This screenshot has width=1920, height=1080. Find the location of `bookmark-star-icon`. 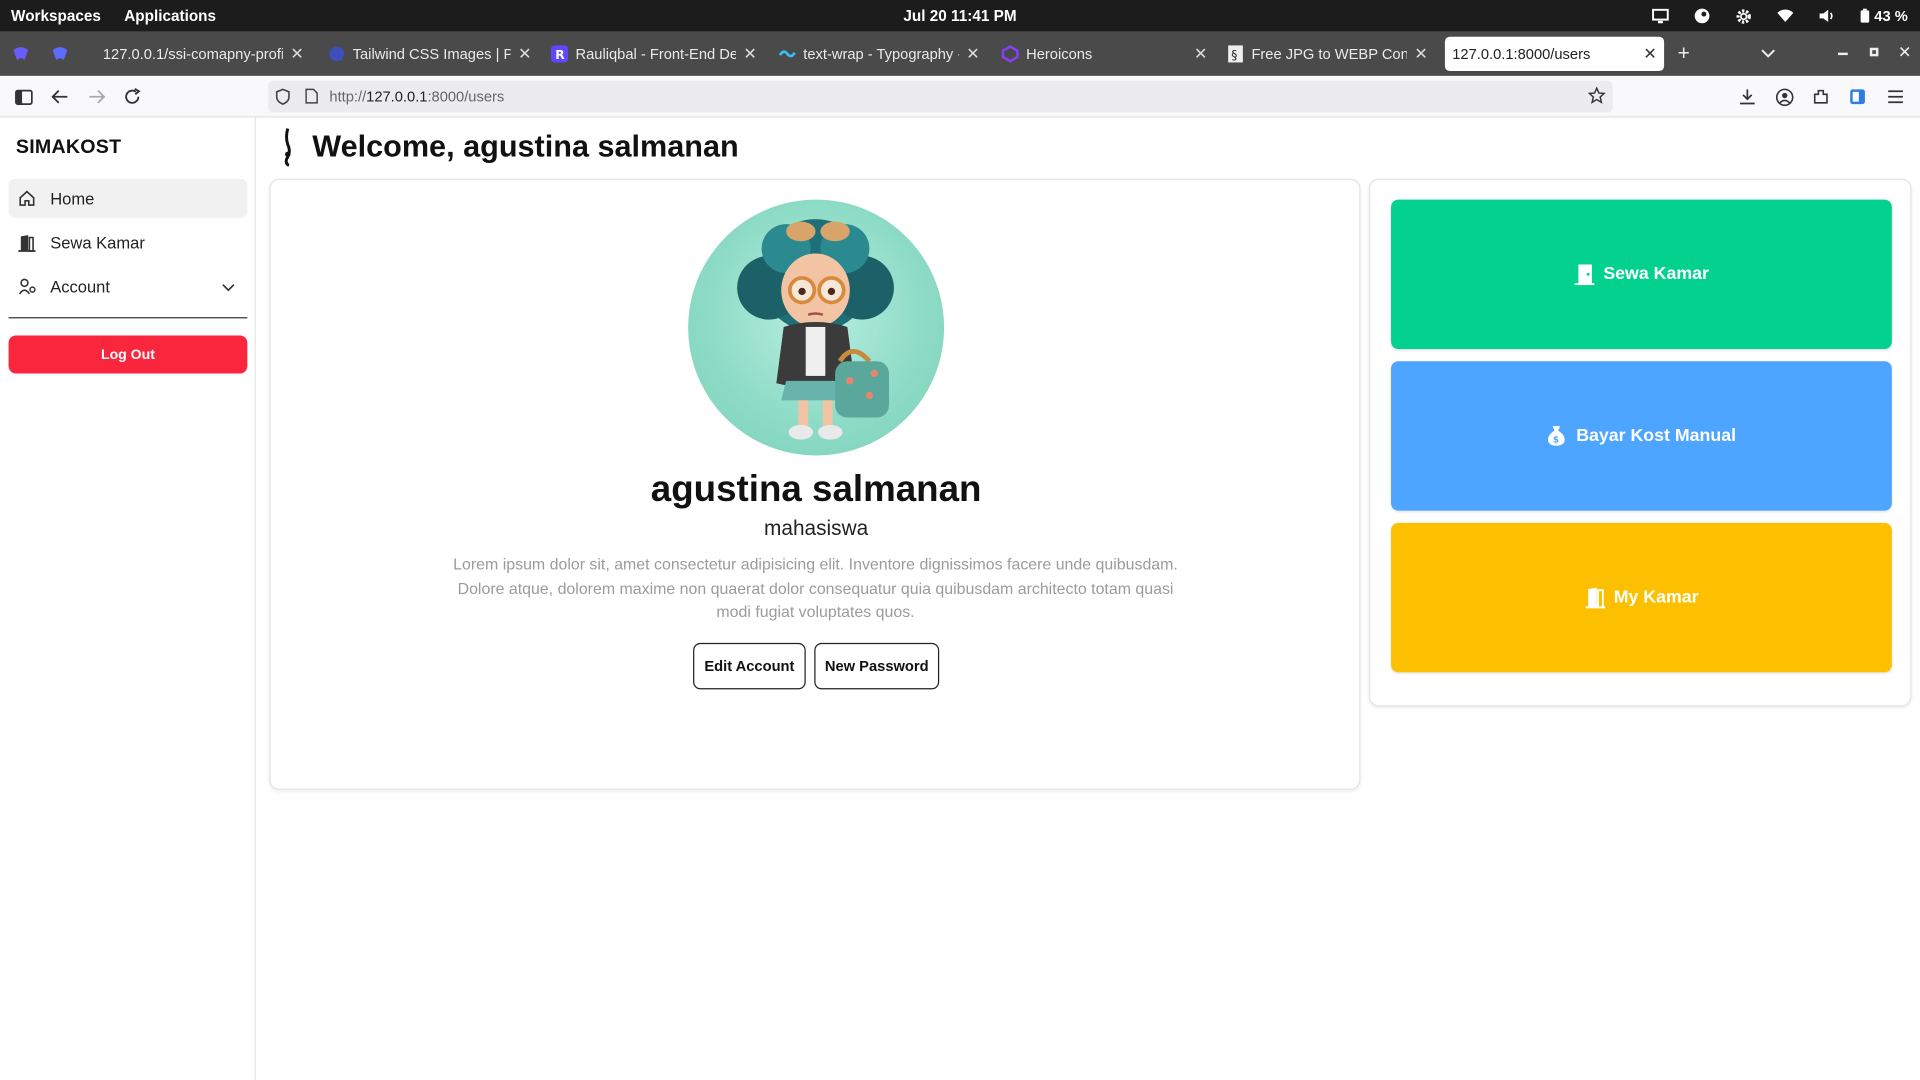

bookmark-star-icon is located at coordinates (1596, 97).